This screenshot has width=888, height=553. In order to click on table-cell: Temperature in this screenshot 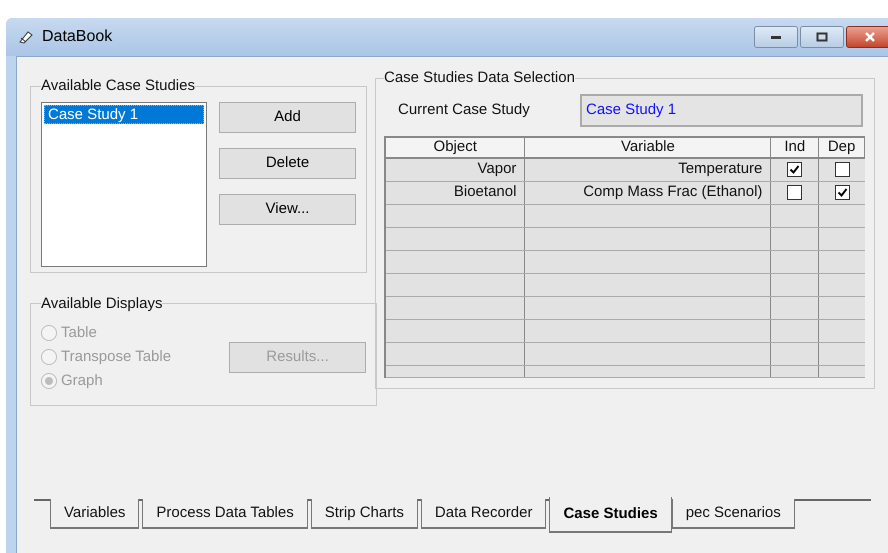, I will do `click(648, 169)`.